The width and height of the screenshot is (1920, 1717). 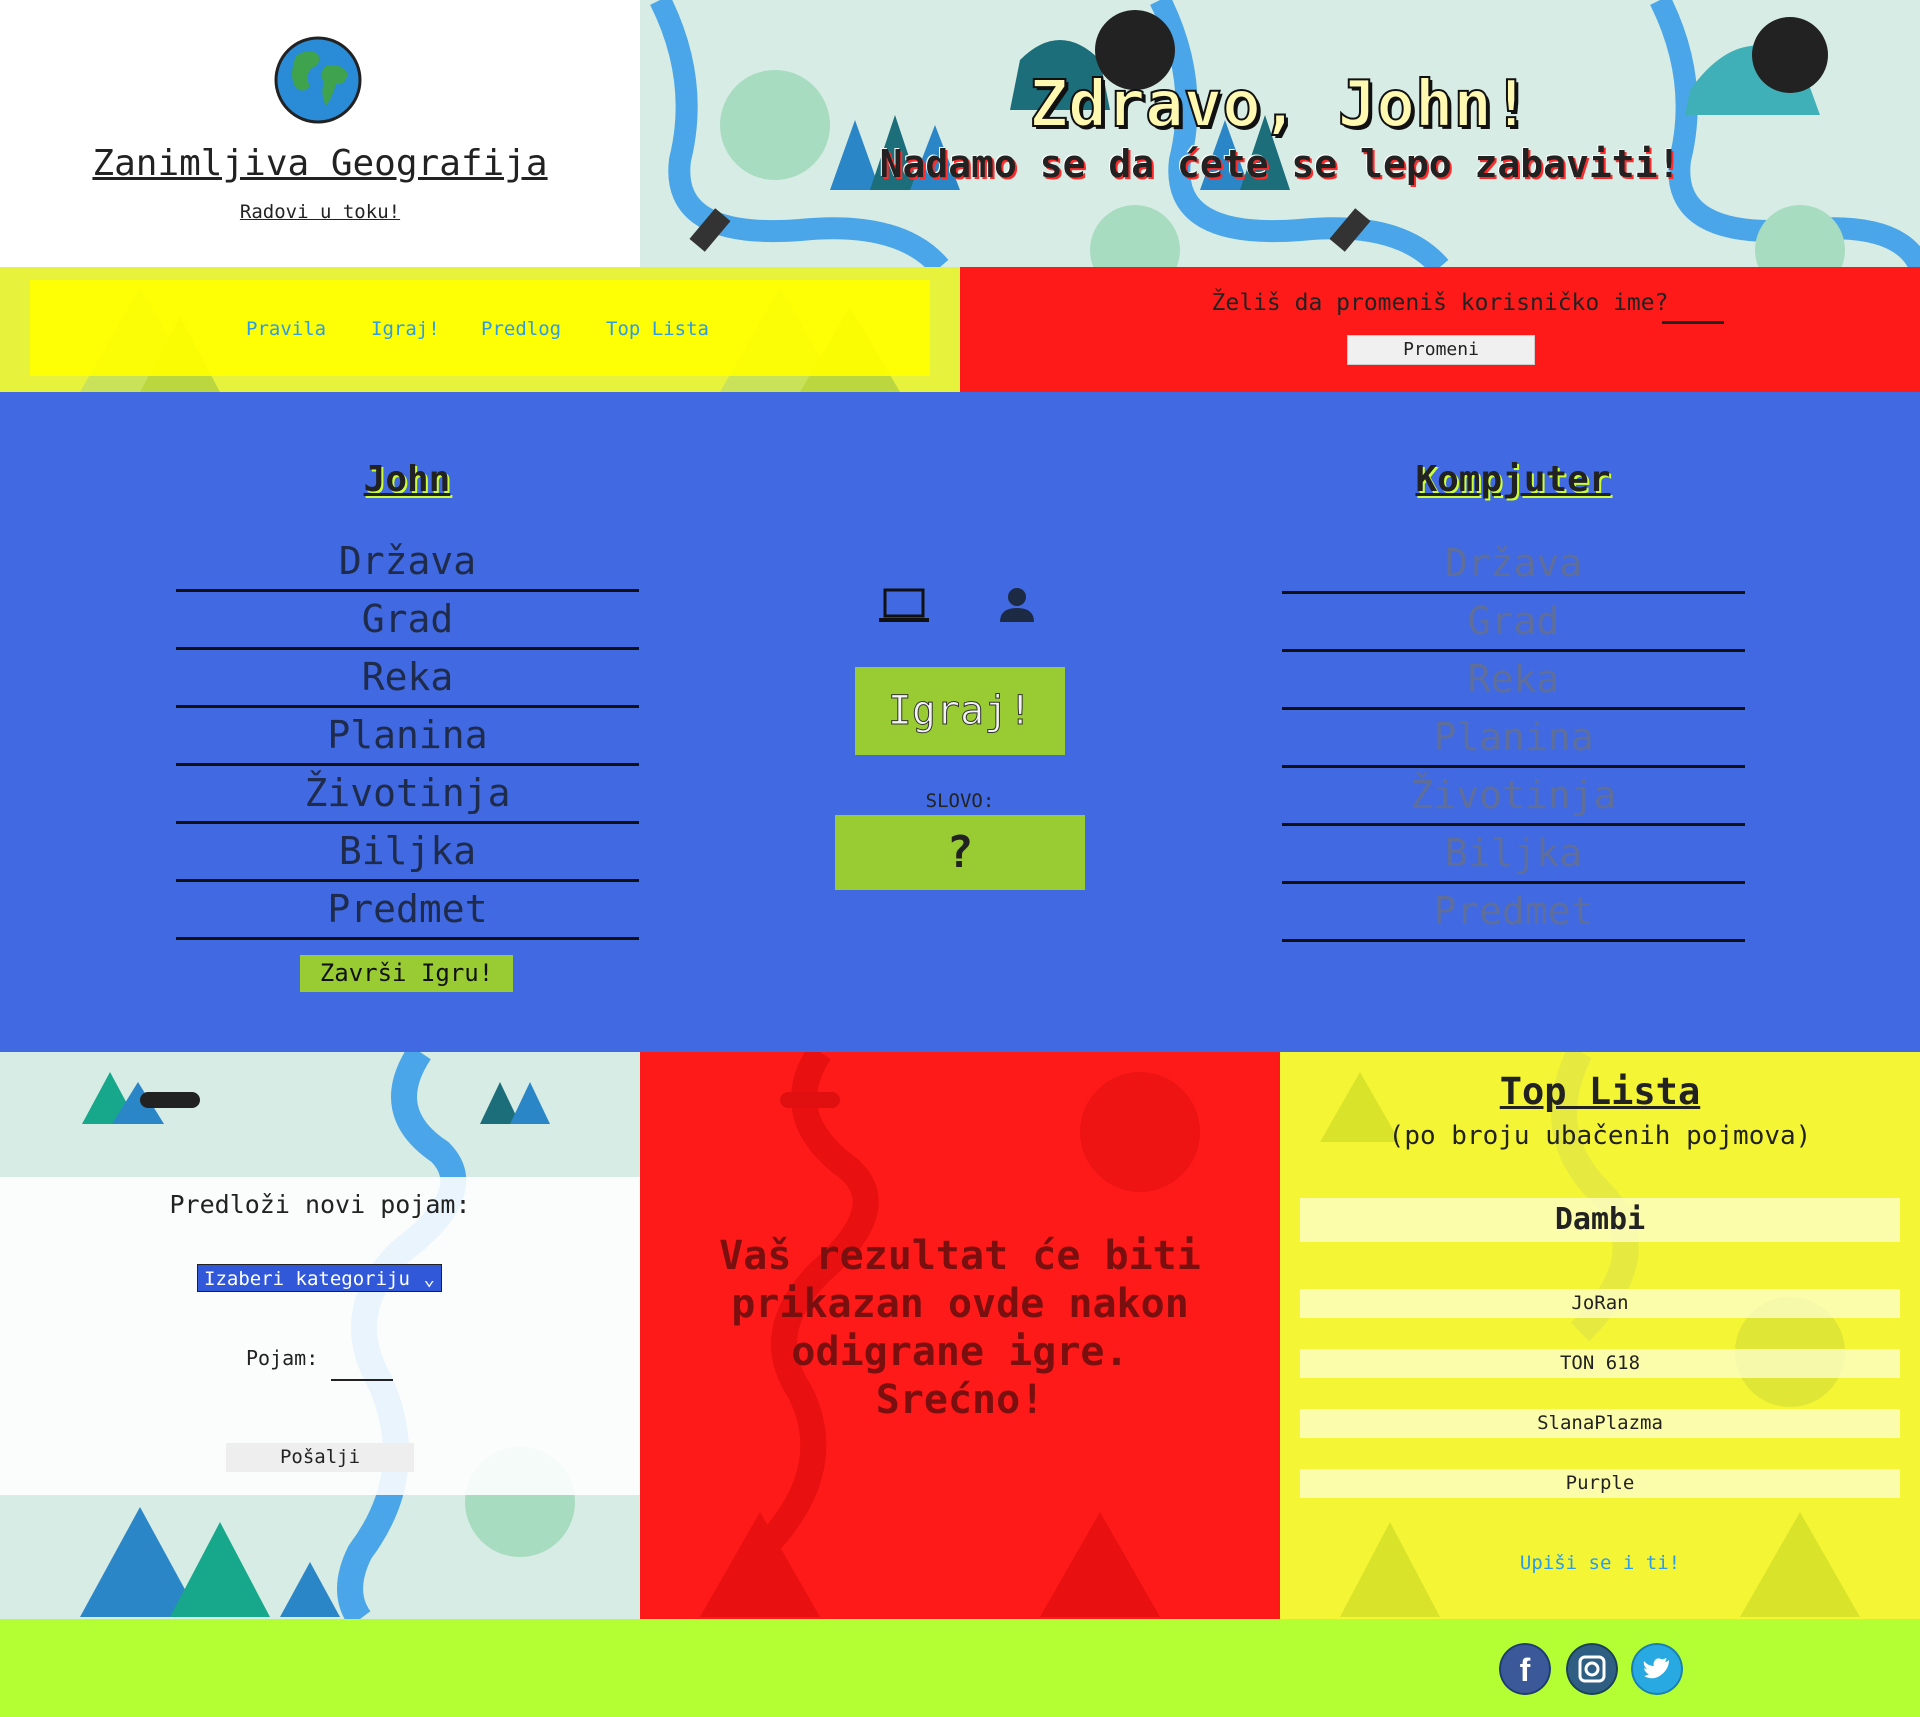 I want to click on top-list-entry: SlanaPlazma, so click(x=1600, y=1423).